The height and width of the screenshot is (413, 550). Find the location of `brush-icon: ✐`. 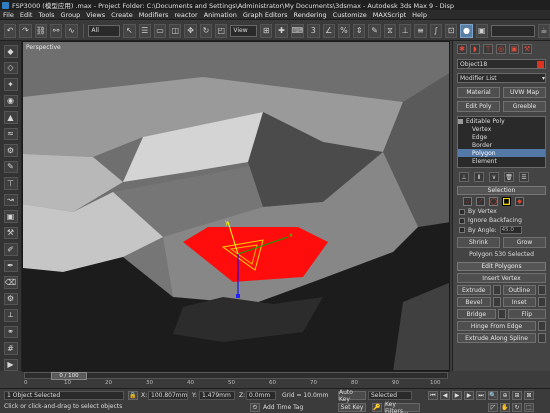

brush-icon: ✐ is located at coordinates (10, 249).